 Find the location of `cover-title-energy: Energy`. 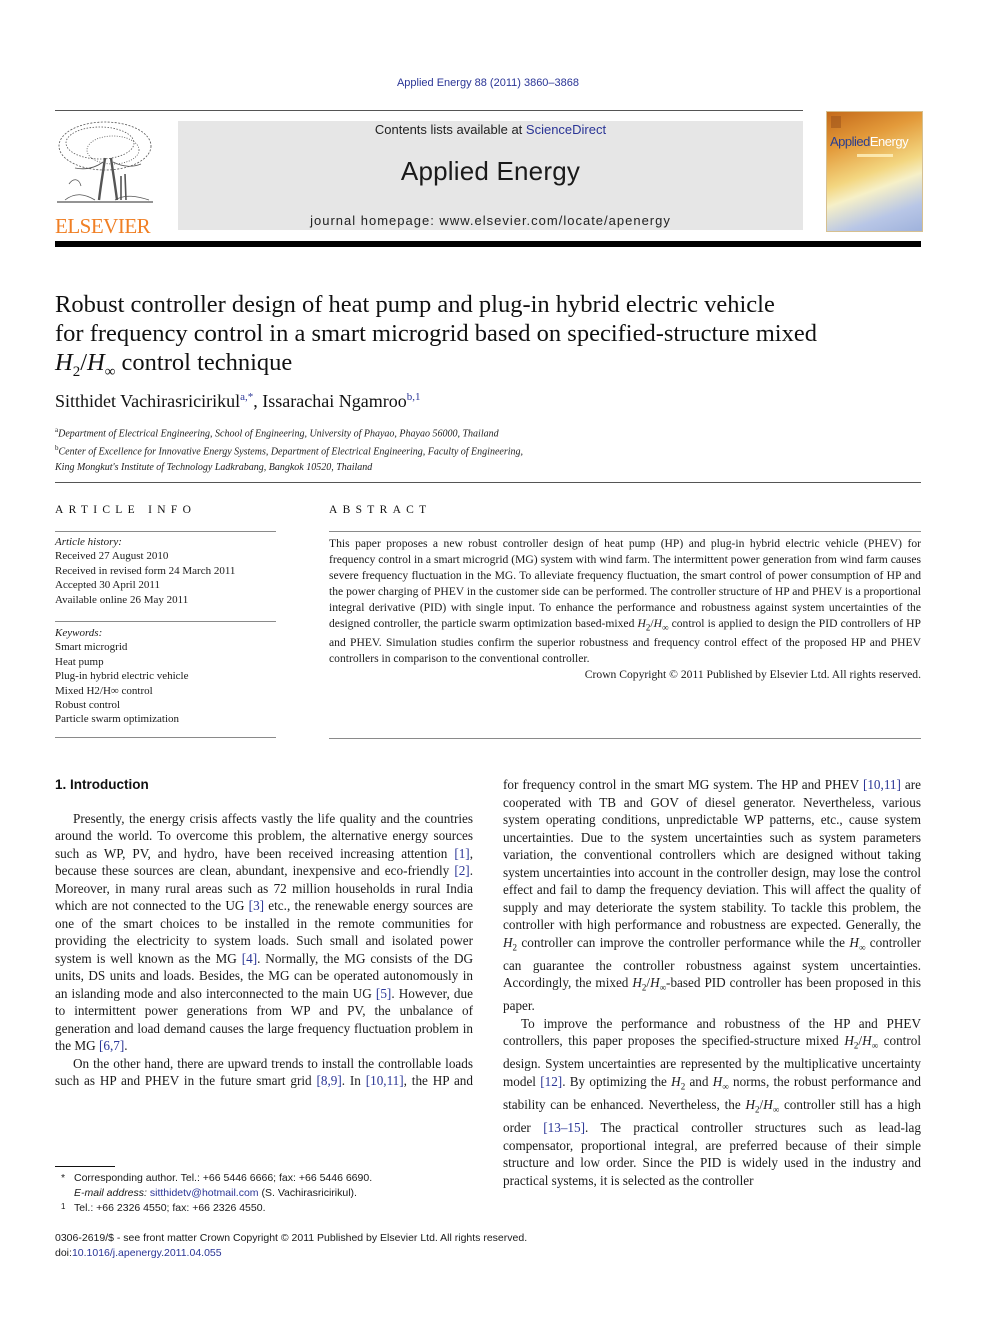

cover-title-energy: Energy is located at coordinates (889, 141).